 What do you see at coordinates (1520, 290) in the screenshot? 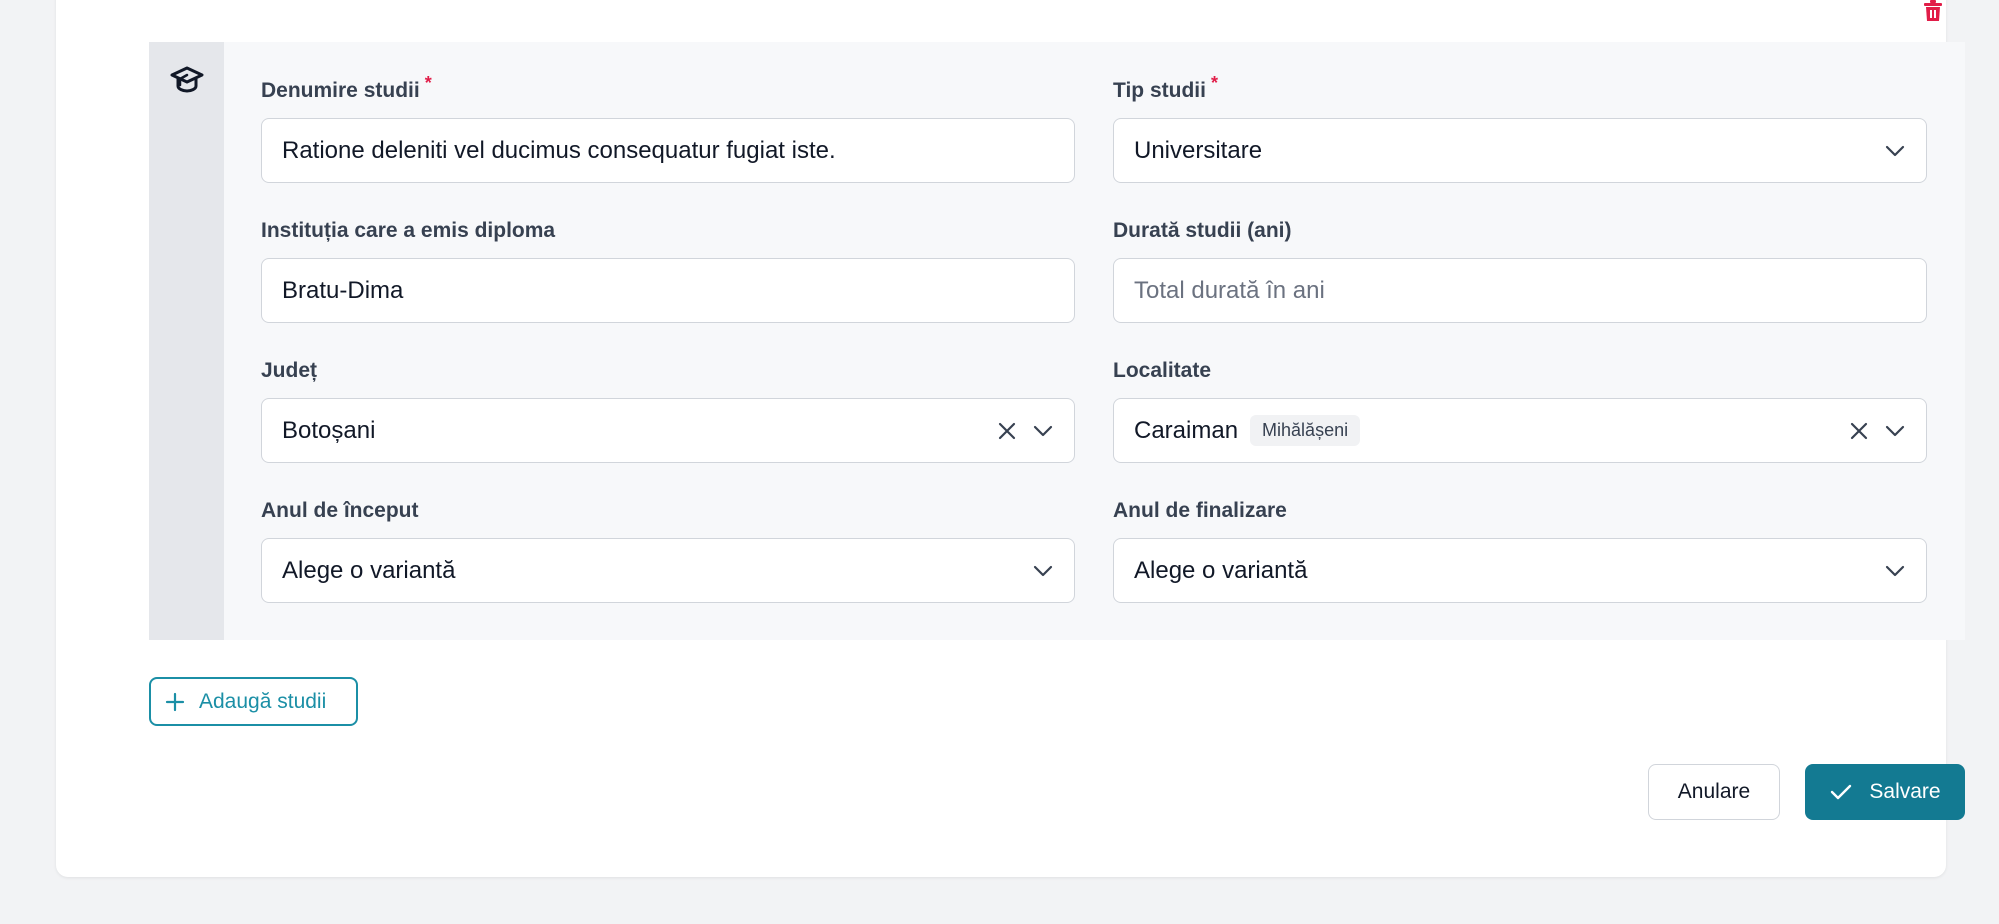
I see `duration-input: Total durată în ani` at bounding box center [1520, 290].